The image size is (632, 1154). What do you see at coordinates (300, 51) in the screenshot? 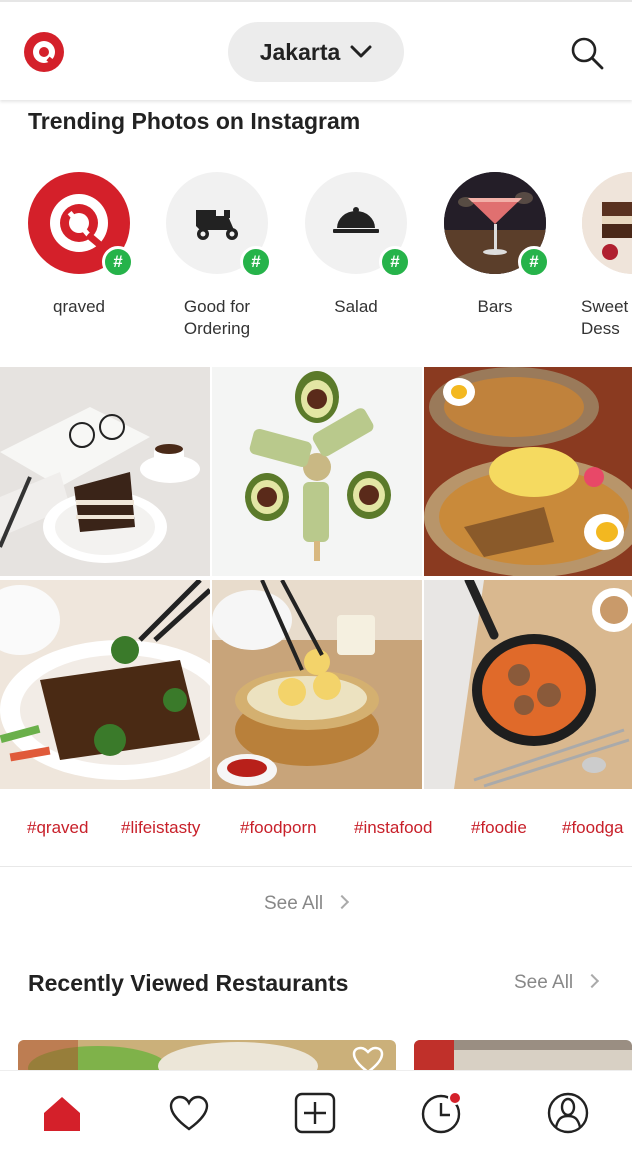
I see `city-name: Jakarta` at bounding box center [300, 51].